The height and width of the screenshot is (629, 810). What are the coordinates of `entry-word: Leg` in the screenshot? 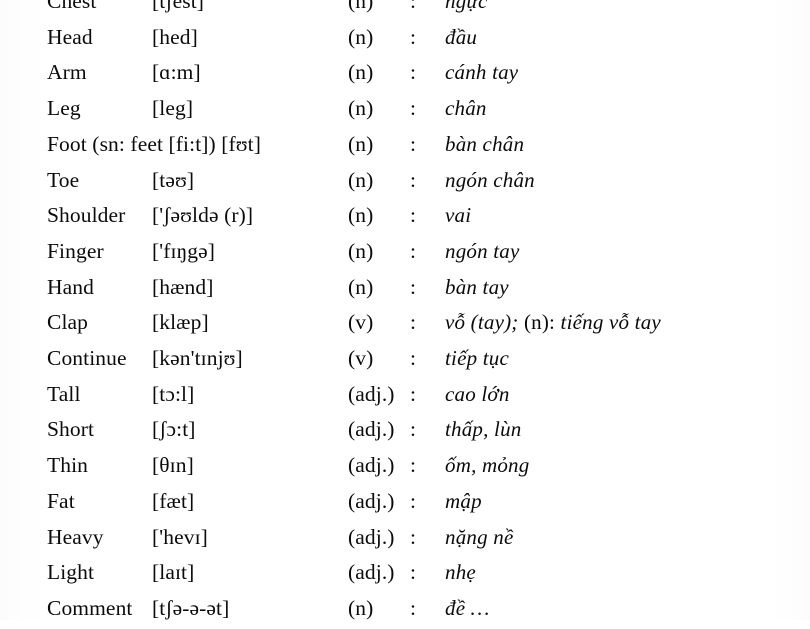 It's located at (64, 108).